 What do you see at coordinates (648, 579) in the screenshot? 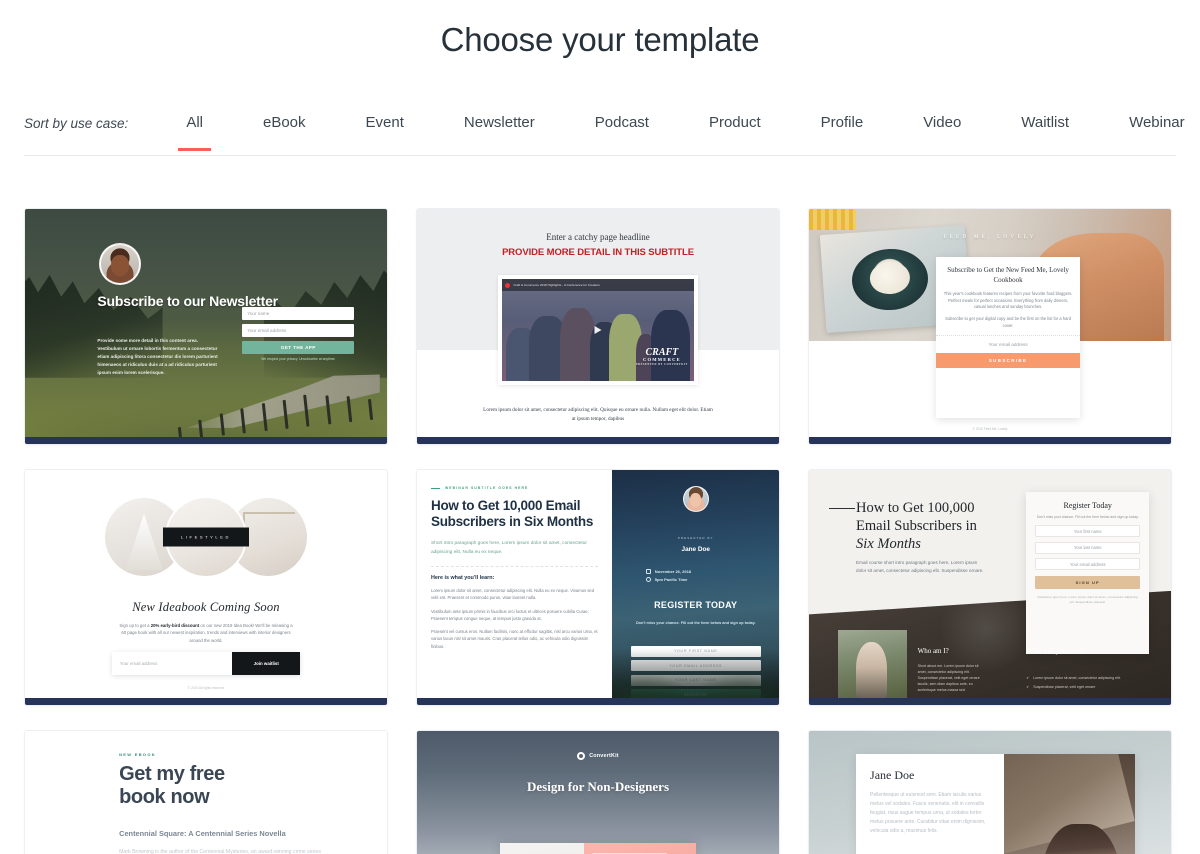
I see `clock-icon` at bounding box center [648, 579].